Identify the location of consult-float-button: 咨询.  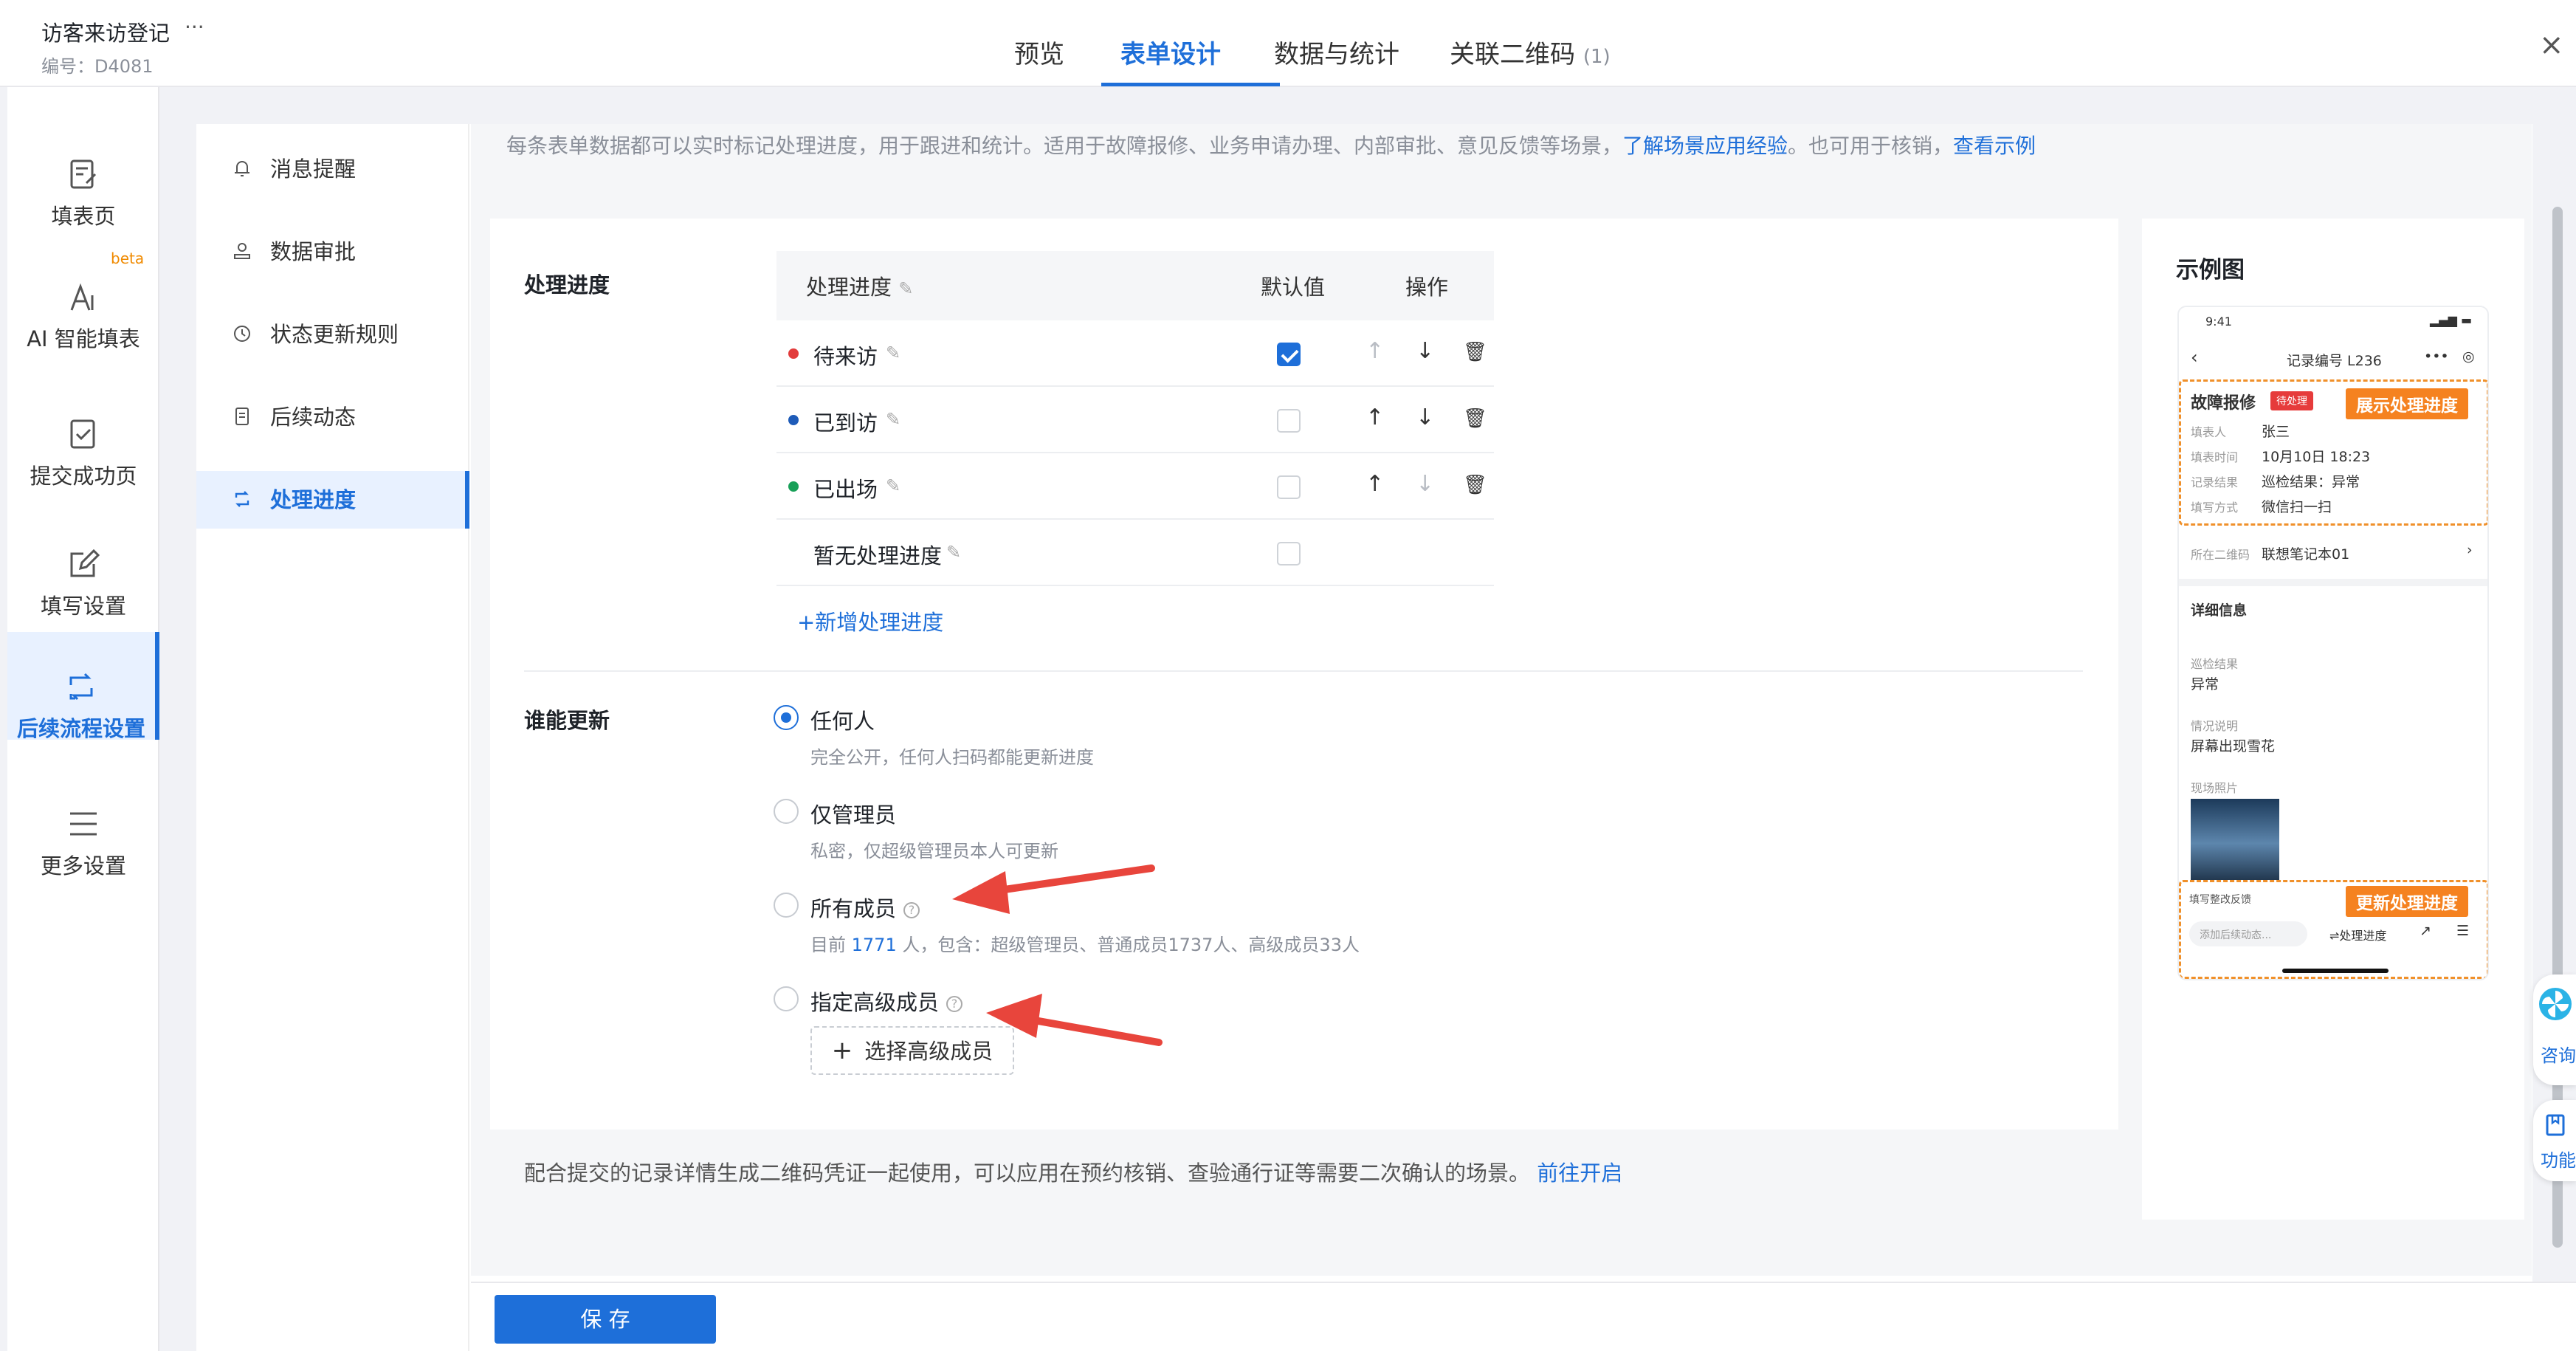
(2555, 1029).